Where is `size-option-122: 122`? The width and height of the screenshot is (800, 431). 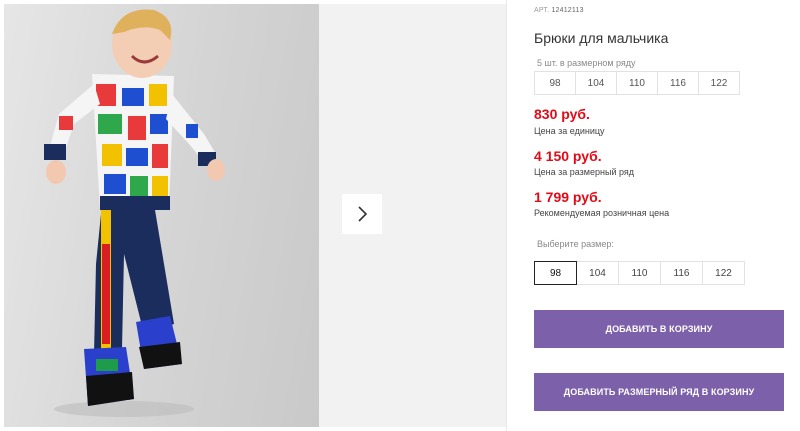 size-option-122: 122 is located at coordinates (723, 273).